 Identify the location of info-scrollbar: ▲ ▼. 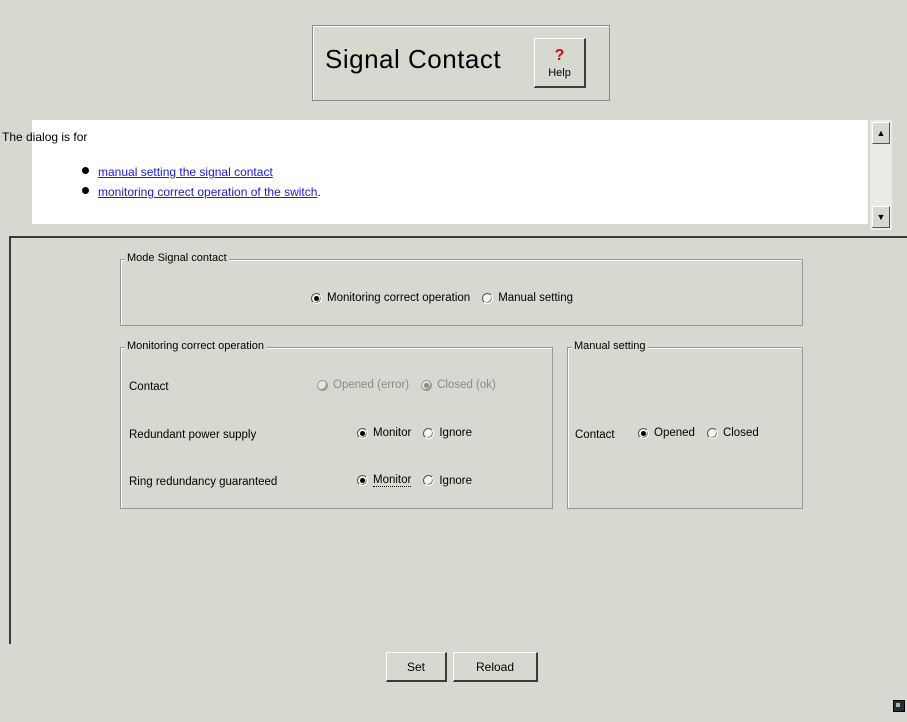
(881, 175).